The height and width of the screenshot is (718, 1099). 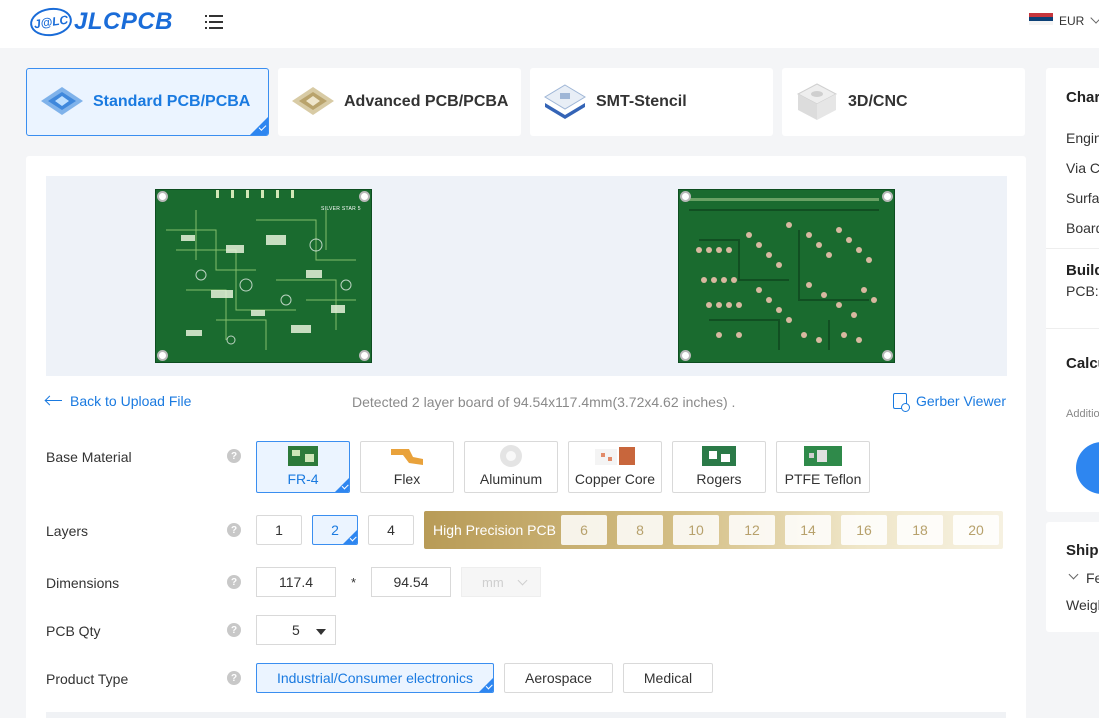 I want to click on serbia-flag-icon, so click(x=1041, y=19).